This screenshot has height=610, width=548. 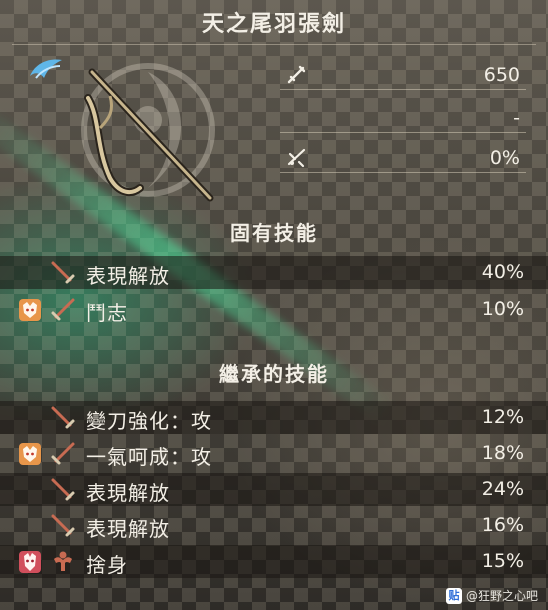 What do you see at coordinates (516, 118) in the screenshot?
I see `element-value: -` at bounding box center [516, 118].